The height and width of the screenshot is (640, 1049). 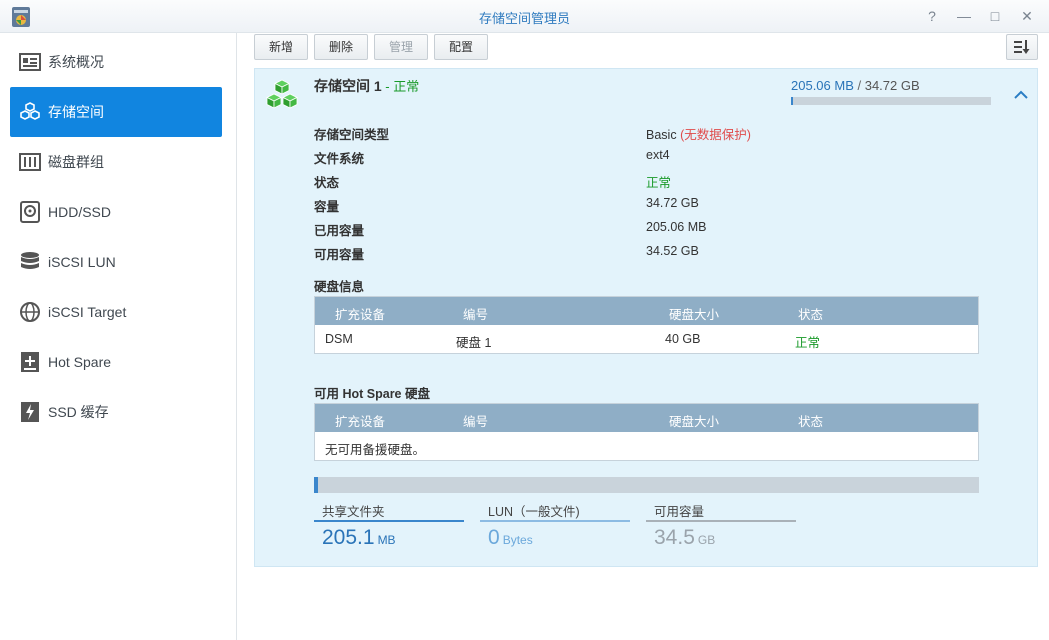 What do you see at coordinates (341, 47) in the screenshot?
I see `delete-button: 删除` at bounding box center [341, 47].